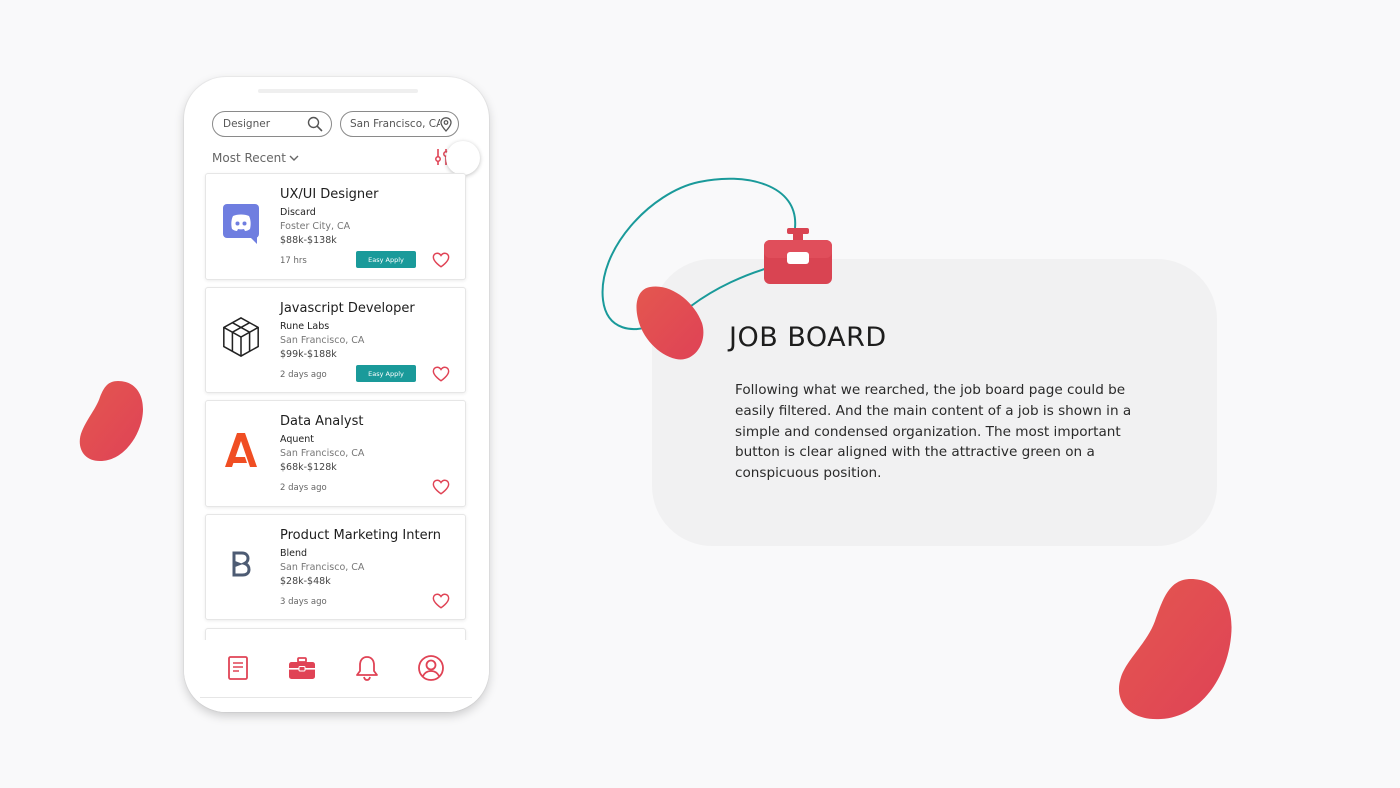  What do you see at coordinates (293, 261) in the screenshot?
I see `job-posted-time: 17 hrs` at bounding box center [293, 261].